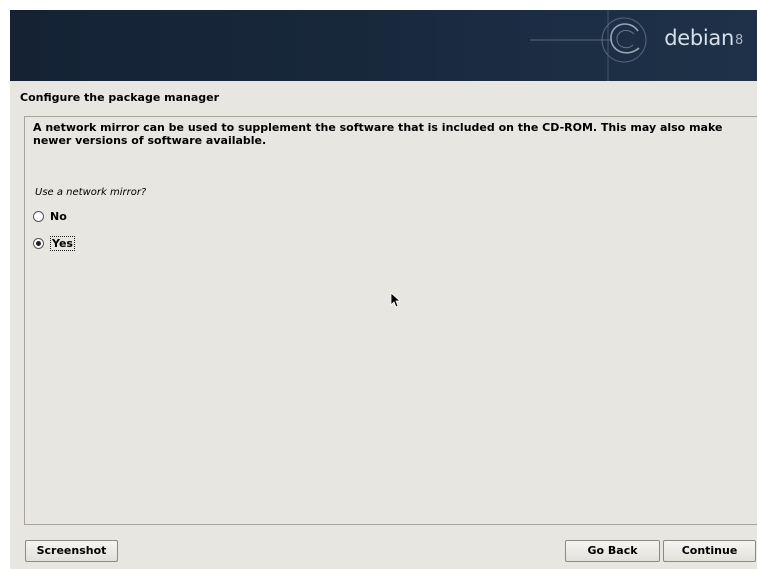  What do you see at coordinates (38, 216) in the screenshot?
I see `radio-no` at bounding box center [38, 216].